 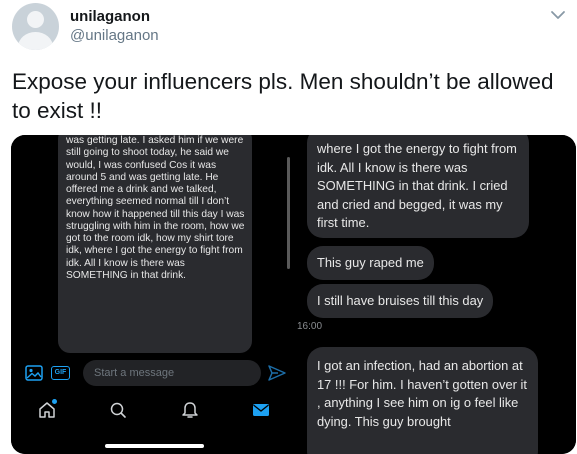 What do you see at coordinates (400, 301) in the screenshot?
I see `message-bubble: I still have bruises till this day` at bounding box center [400, 301].